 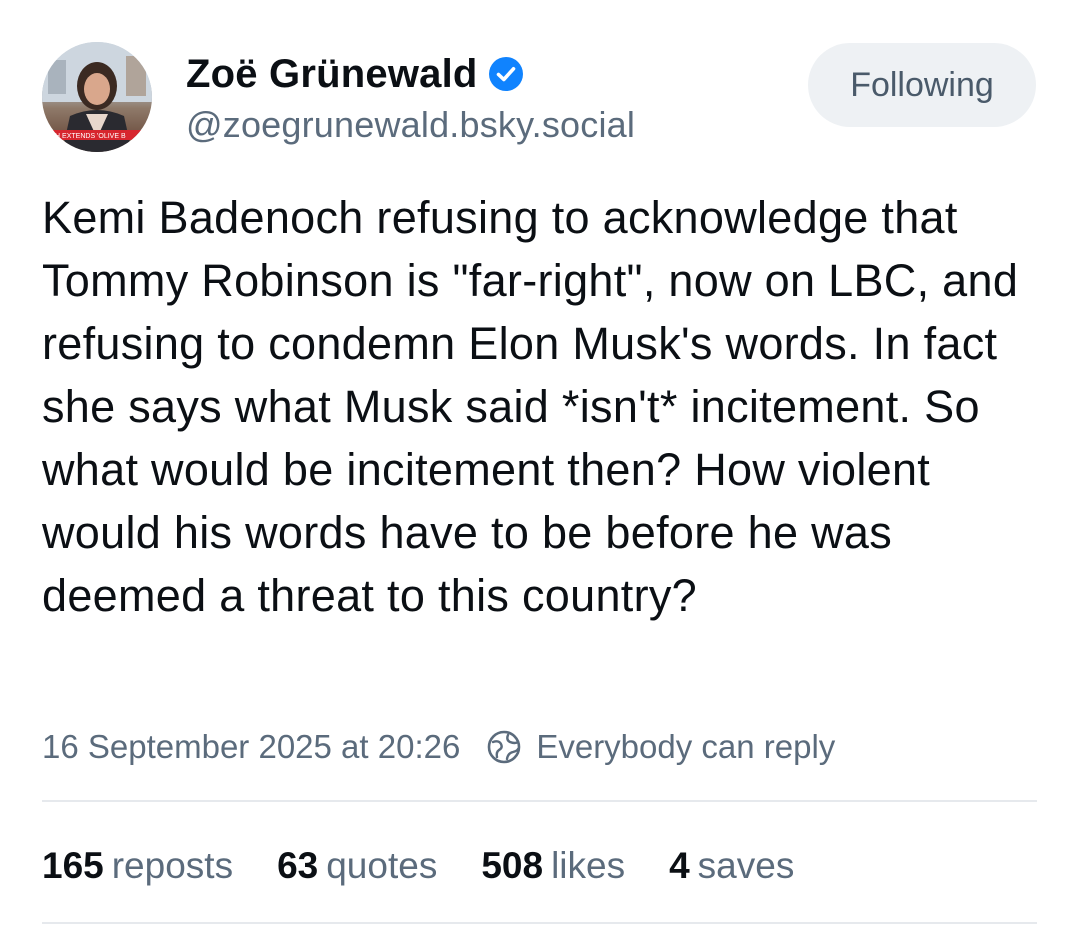 I want to click on likes-count: 508, so click(x=512, y=865).